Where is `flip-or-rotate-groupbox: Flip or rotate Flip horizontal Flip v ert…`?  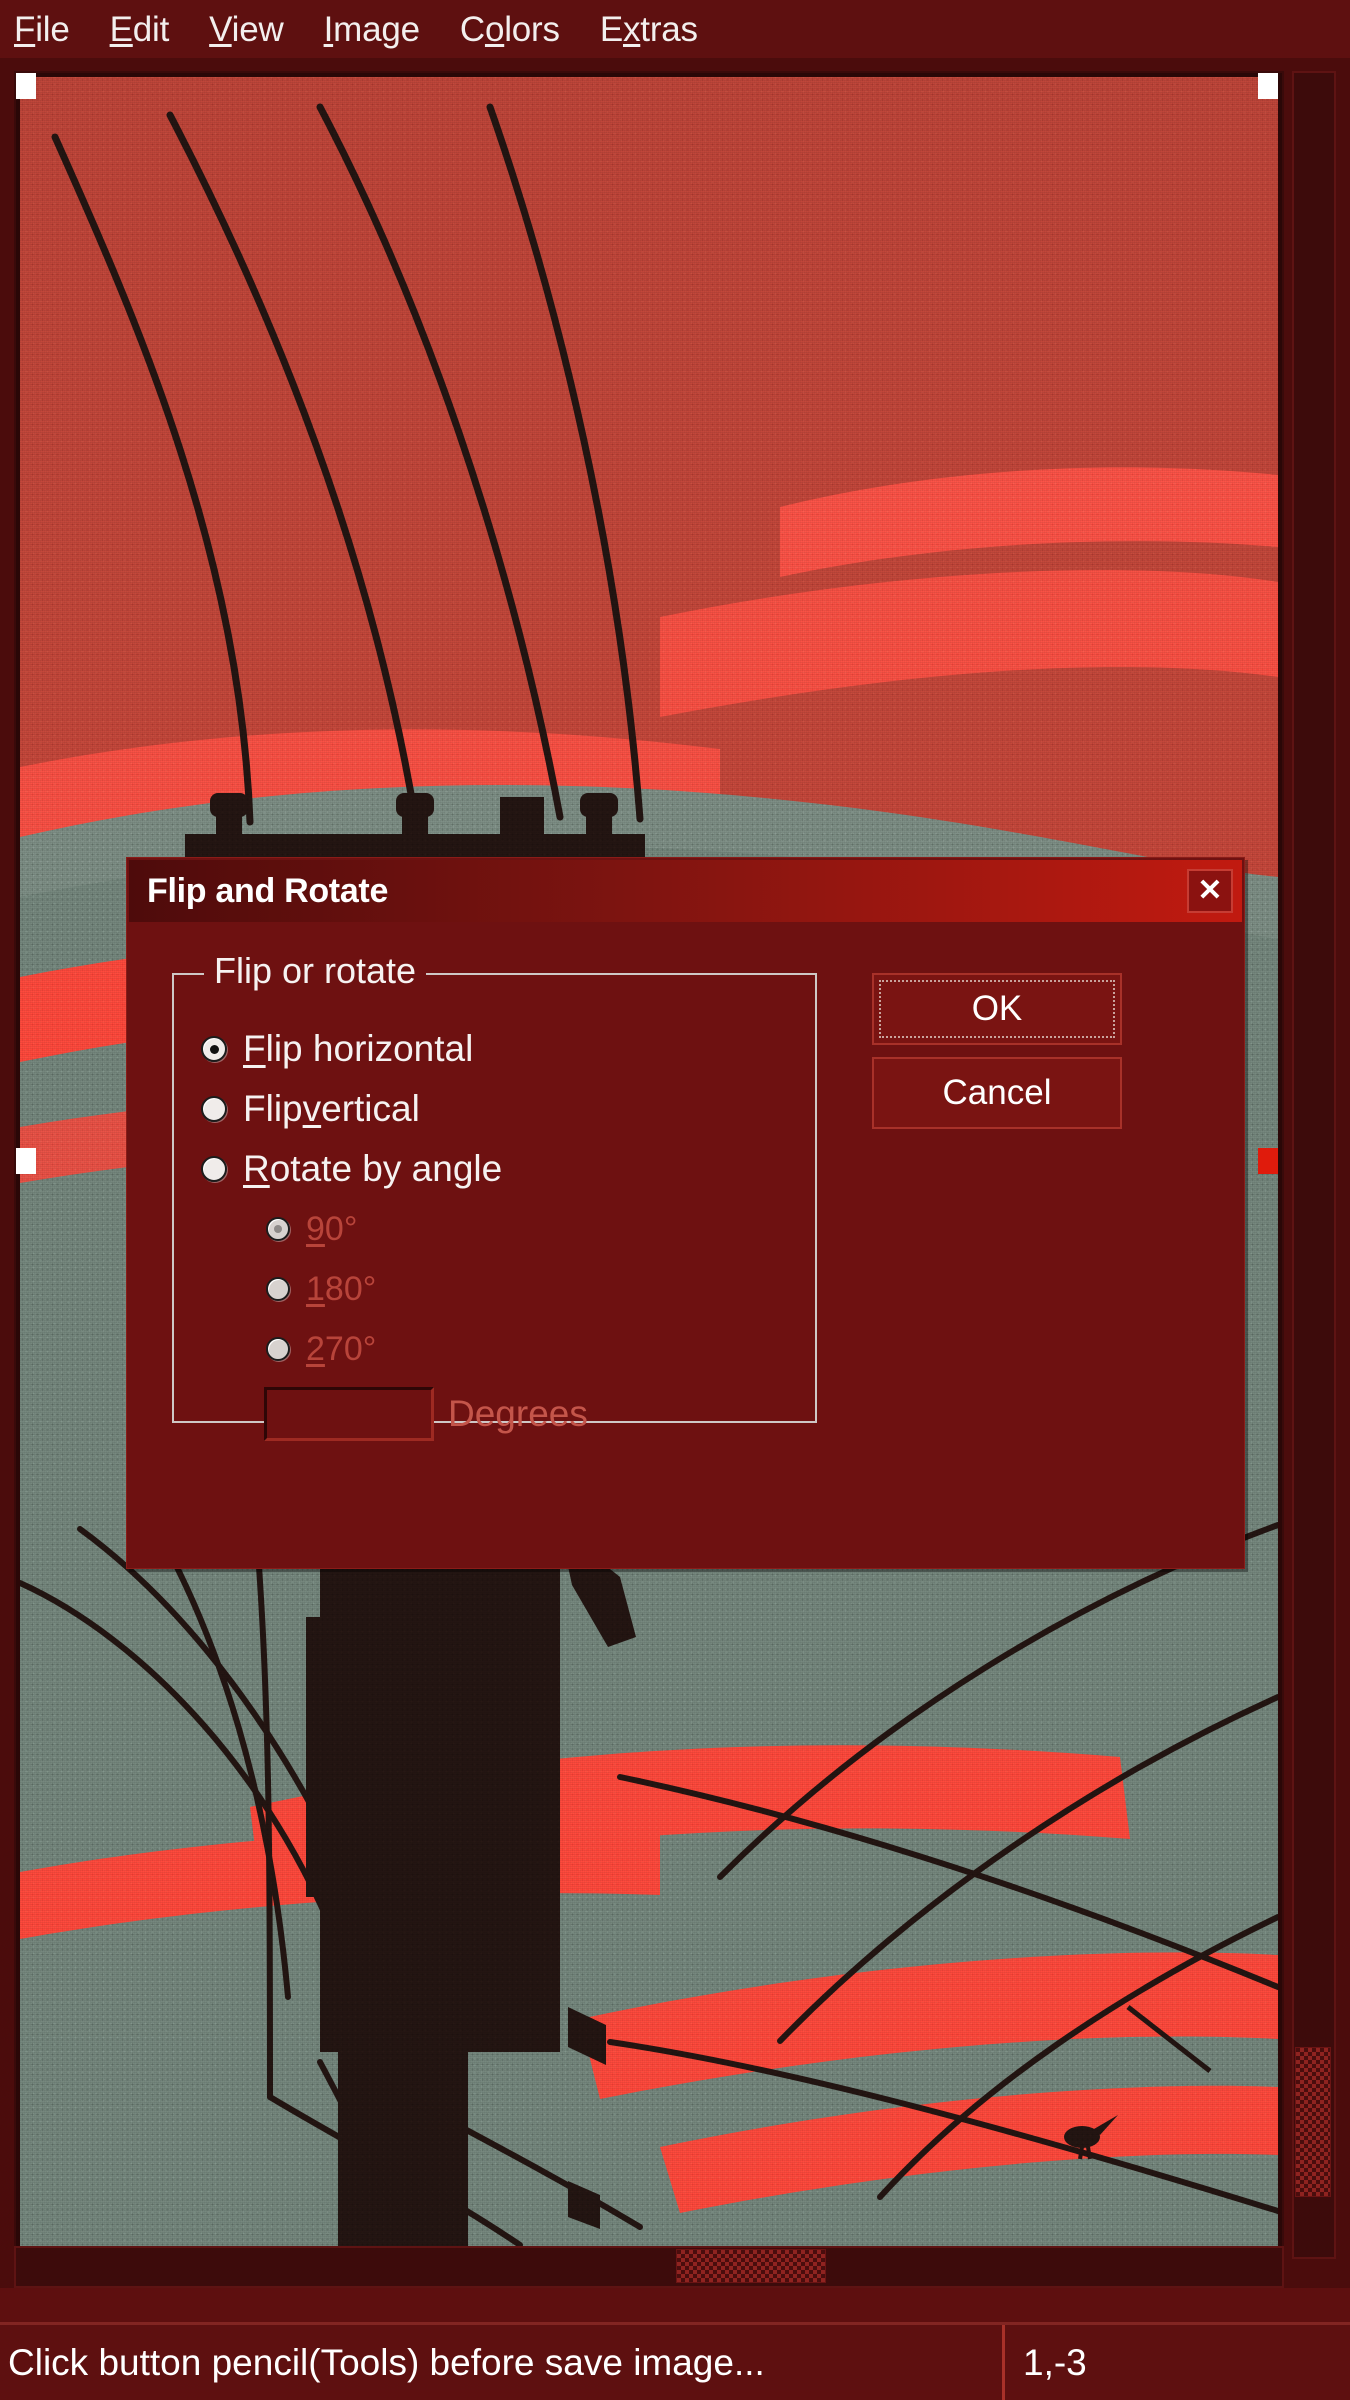 flip-or-rotate-groupbox: Flip or rotate Flip horizontal Flip v ert… is located at coordinates (494, 1195).